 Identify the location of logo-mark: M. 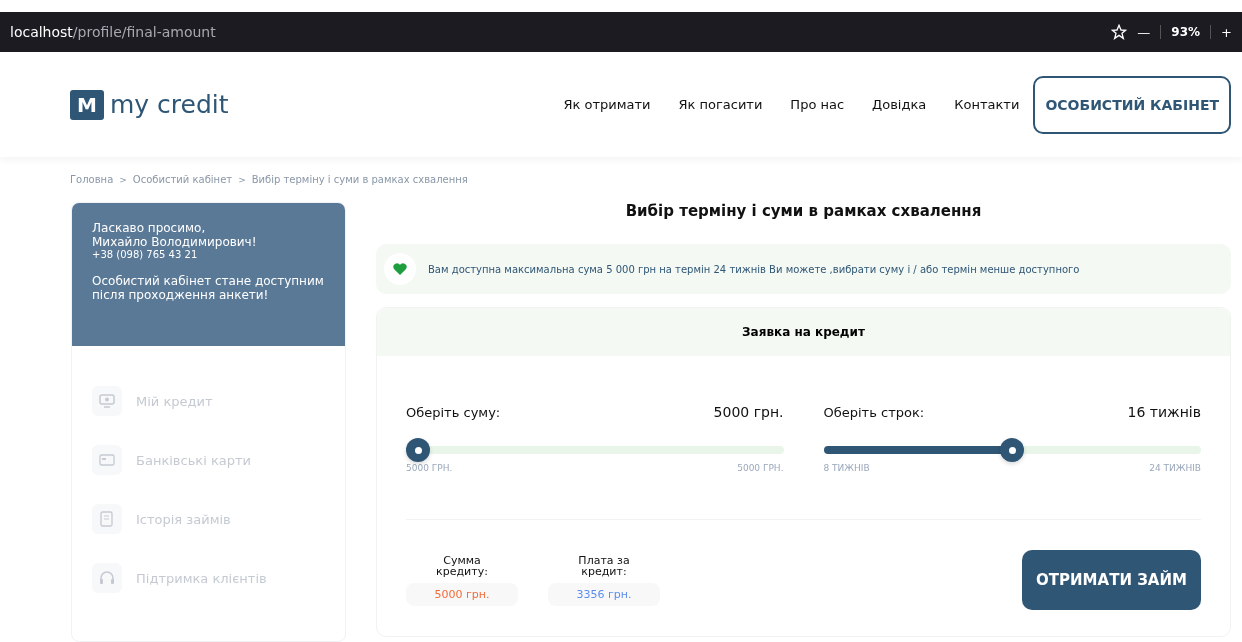
(87, 104).